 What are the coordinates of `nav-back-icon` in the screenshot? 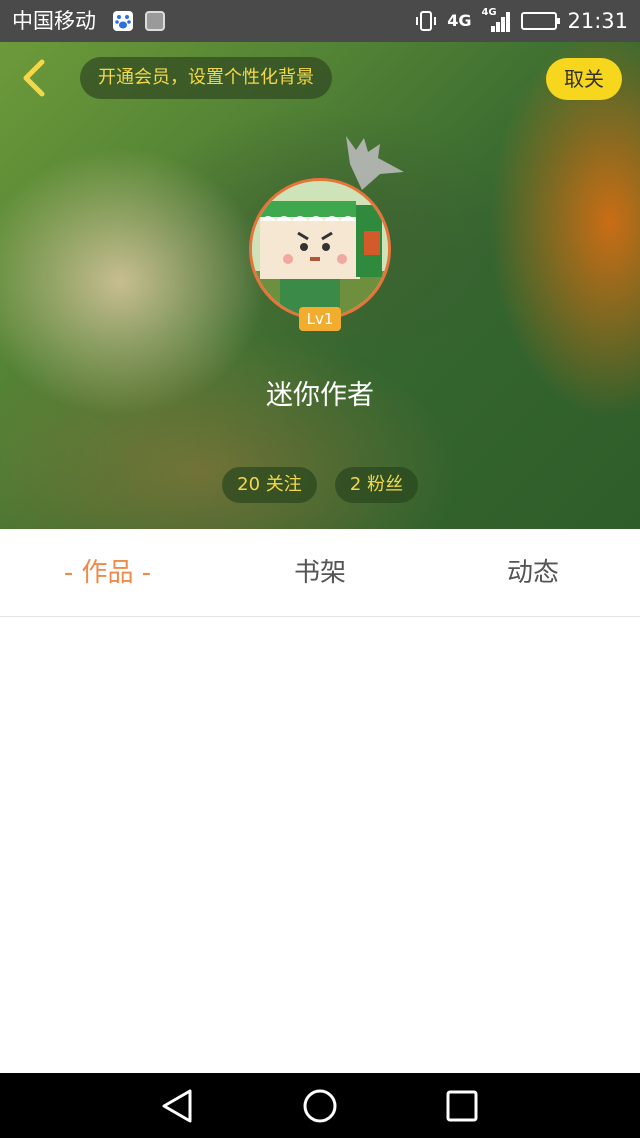 It's located at (178, 1106).